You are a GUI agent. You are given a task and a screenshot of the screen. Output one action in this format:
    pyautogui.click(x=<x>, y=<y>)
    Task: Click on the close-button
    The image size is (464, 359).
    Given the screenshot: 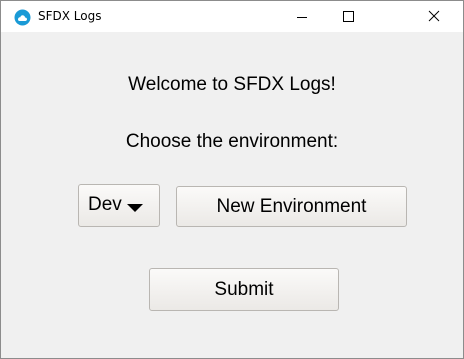 What is the action you would take?
    pyautogui.click(x=440, y=16)
    